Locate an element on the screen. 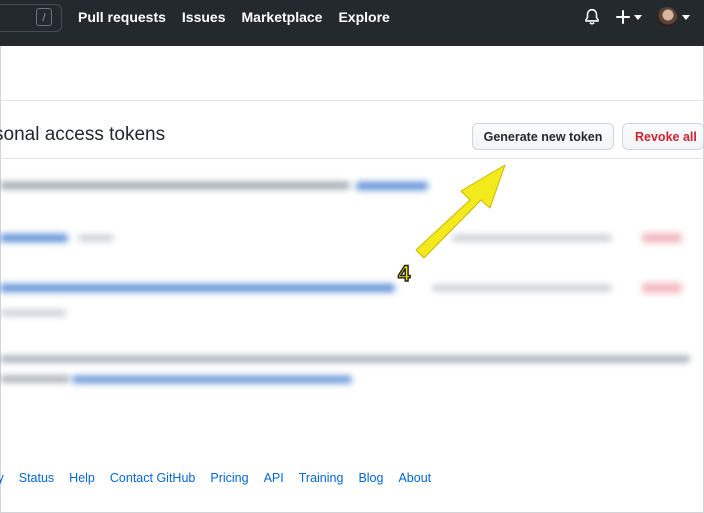 Image resolution: width=704 pixels, height=513 pixels. footer-link-pricing: Pricing is located at coordinates (229, 478).